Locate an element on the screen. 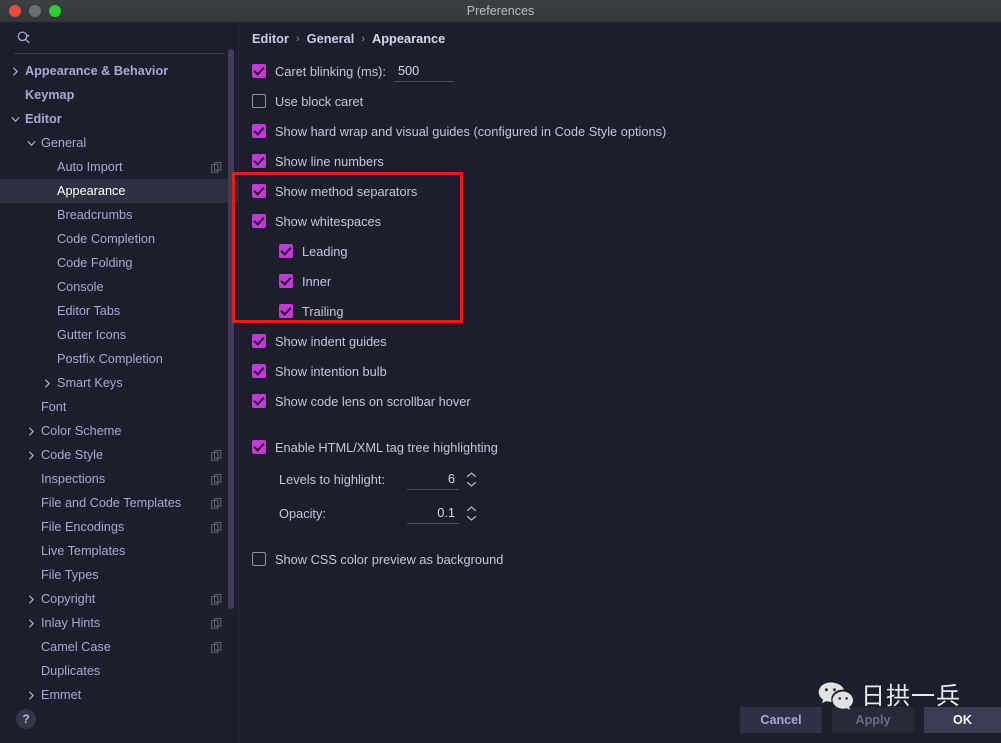 The height and width of the screenshot is (743, 1001). sidebar-item-inlay-hints: Inlay Hints is located at coordinates (119, 623).